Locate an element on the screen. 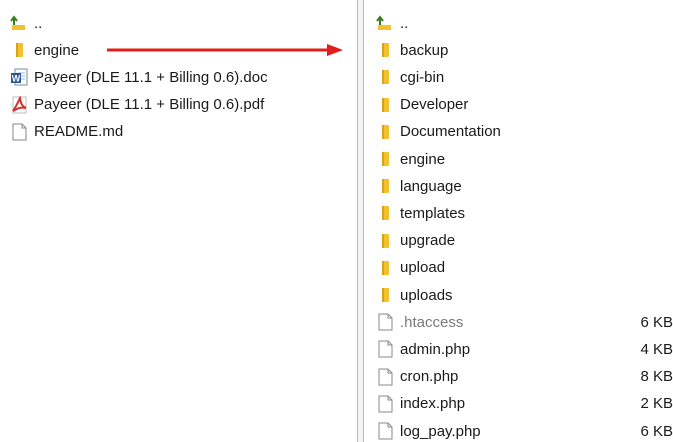 Image resolution: width=673 pixels, height=442 pixels. item-name: cron.php is located at coordinates (429, 377).